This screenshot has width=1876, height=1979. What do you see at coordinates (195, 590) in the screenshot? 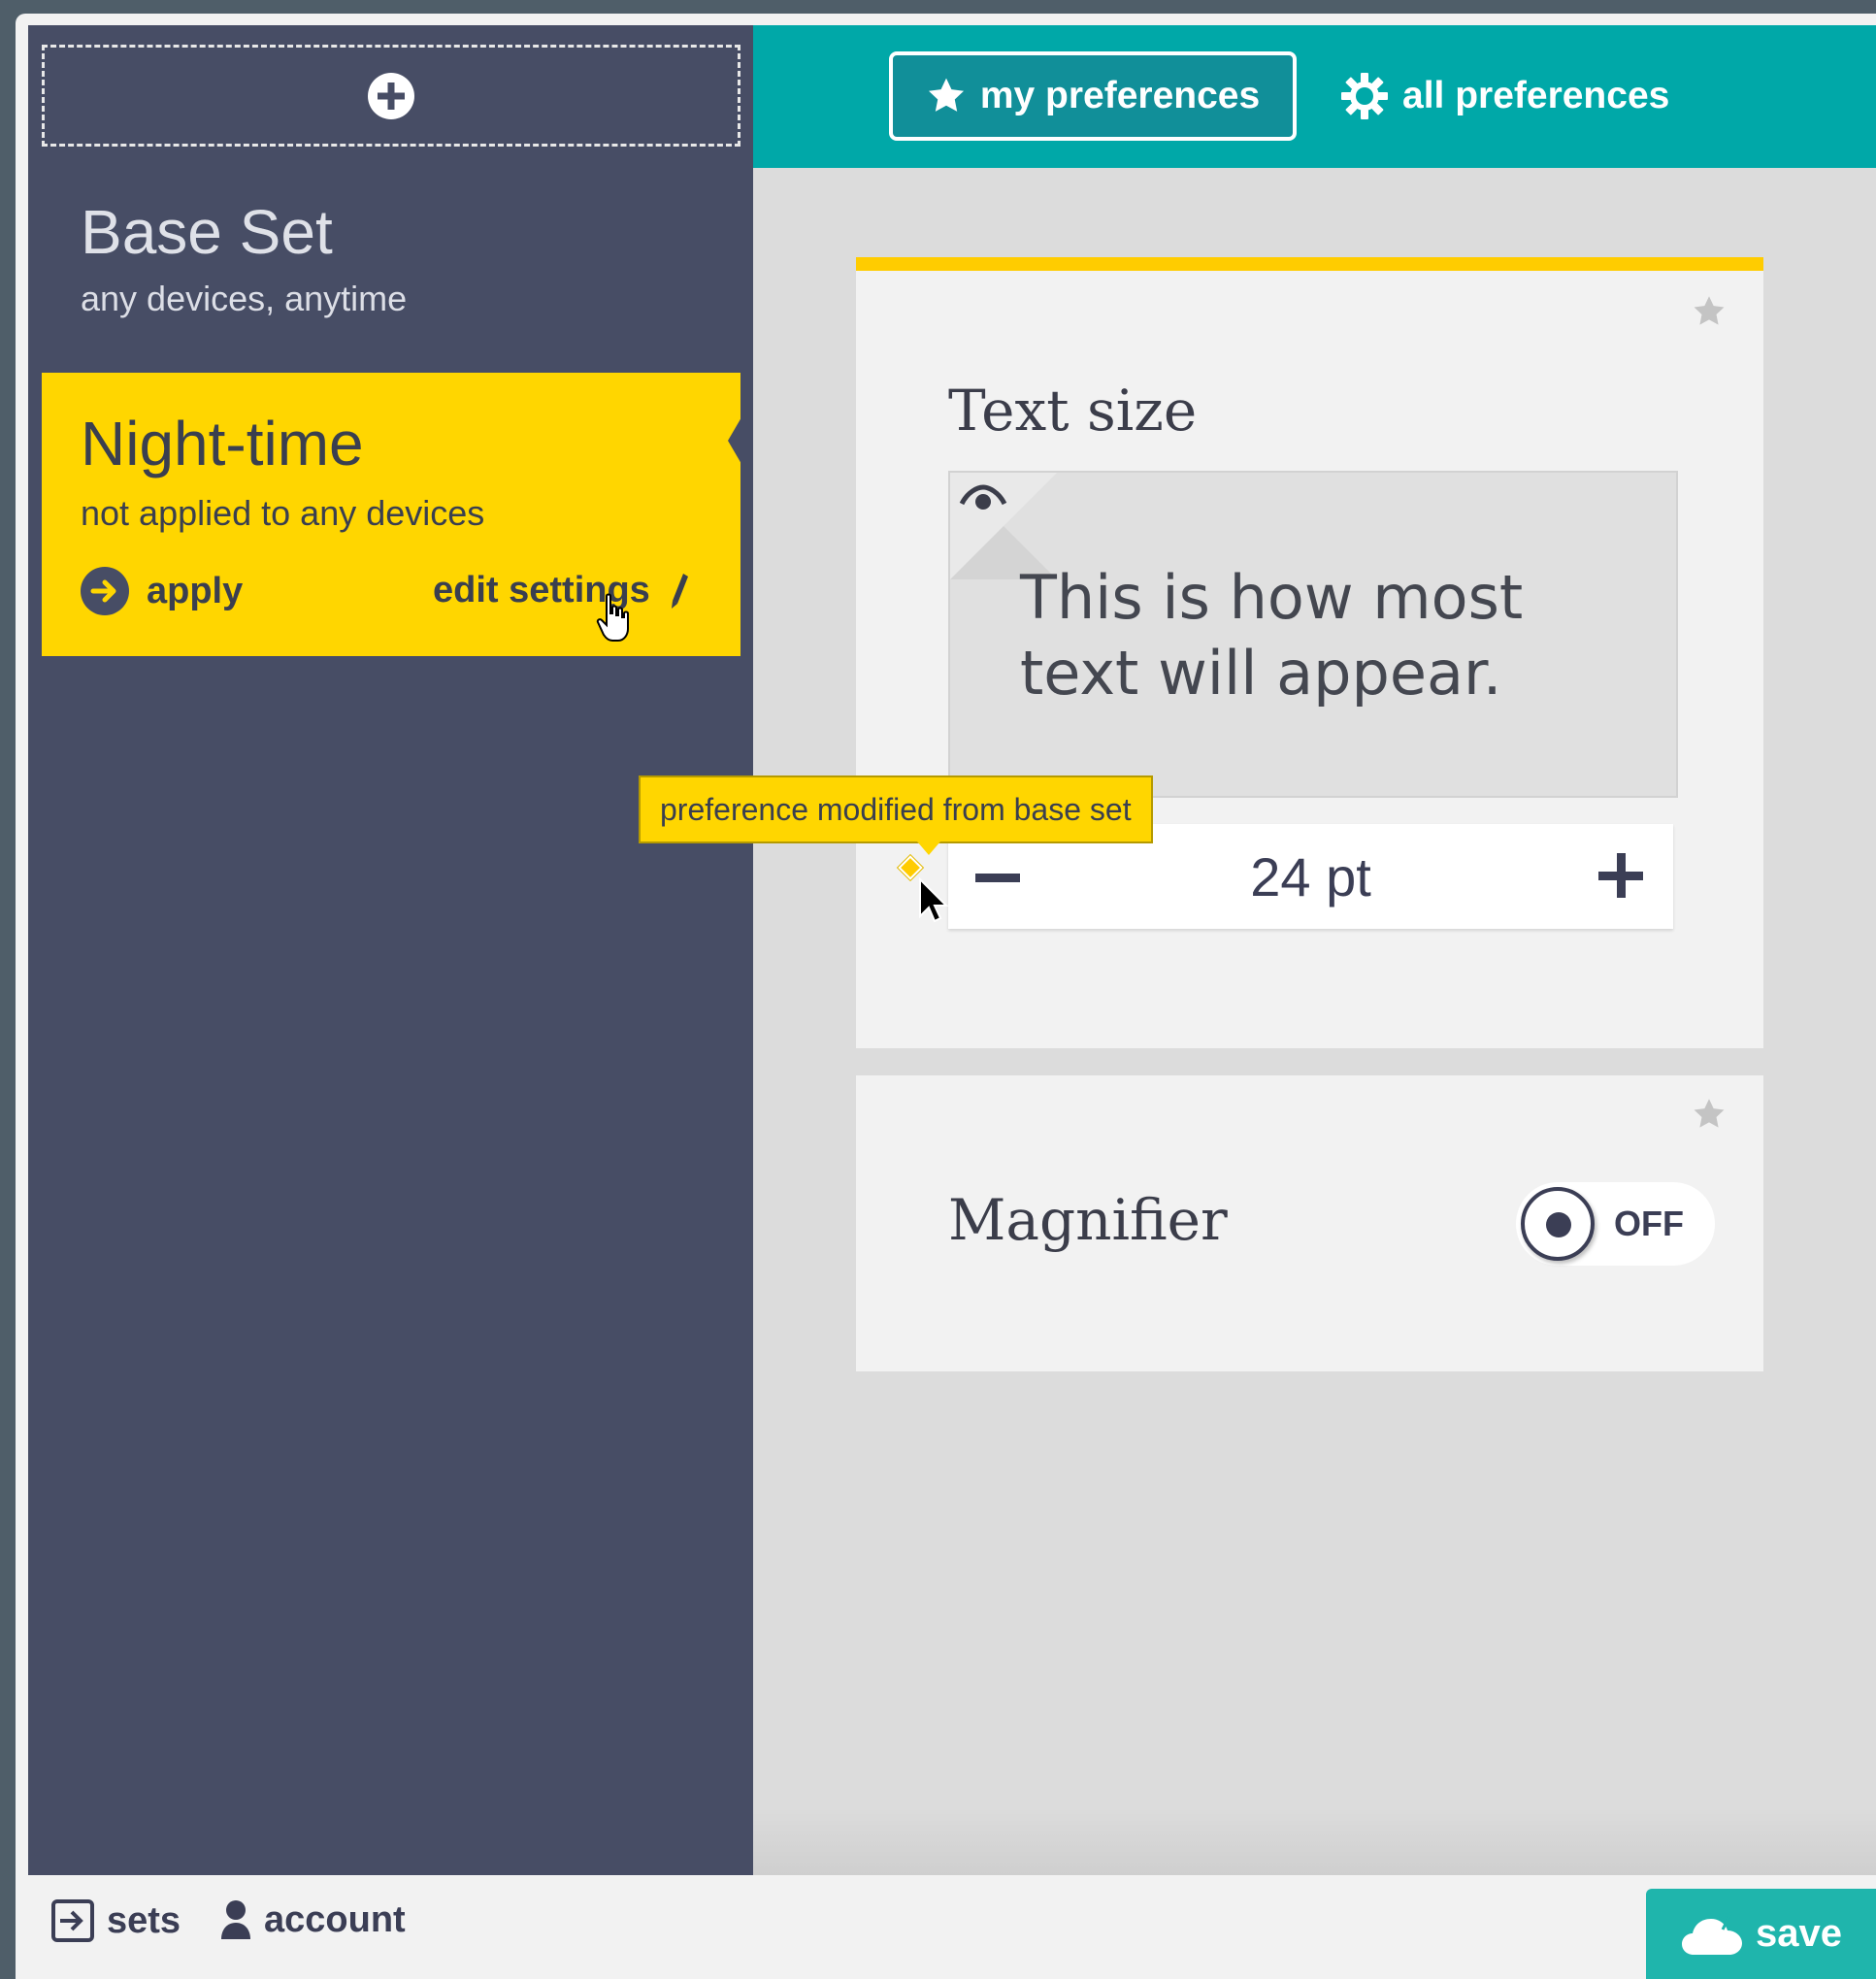
I see `apply-label: apply` at bounding box center [195, 590].